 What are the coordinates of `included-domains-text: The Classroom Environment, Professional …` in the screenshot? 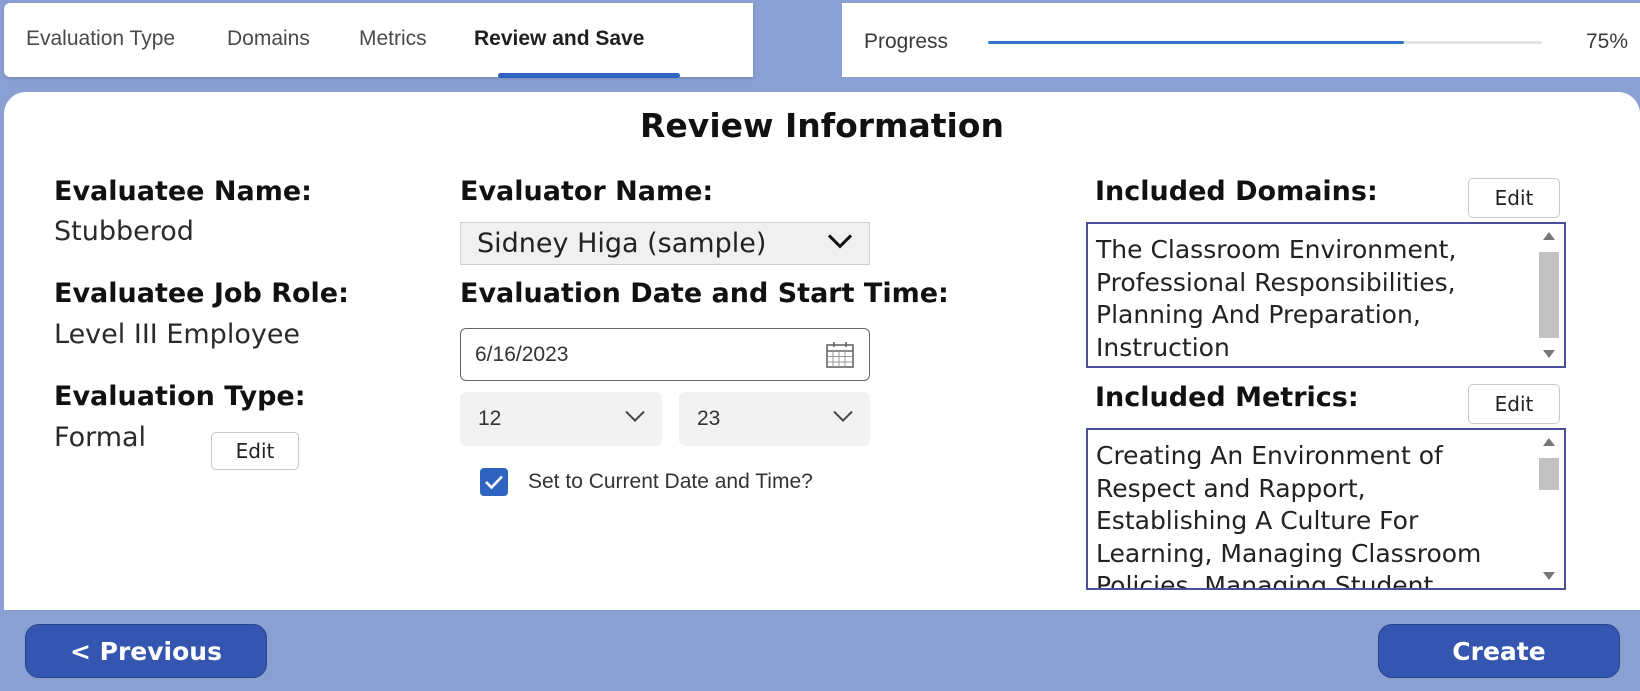 It's located at (1313, 299).